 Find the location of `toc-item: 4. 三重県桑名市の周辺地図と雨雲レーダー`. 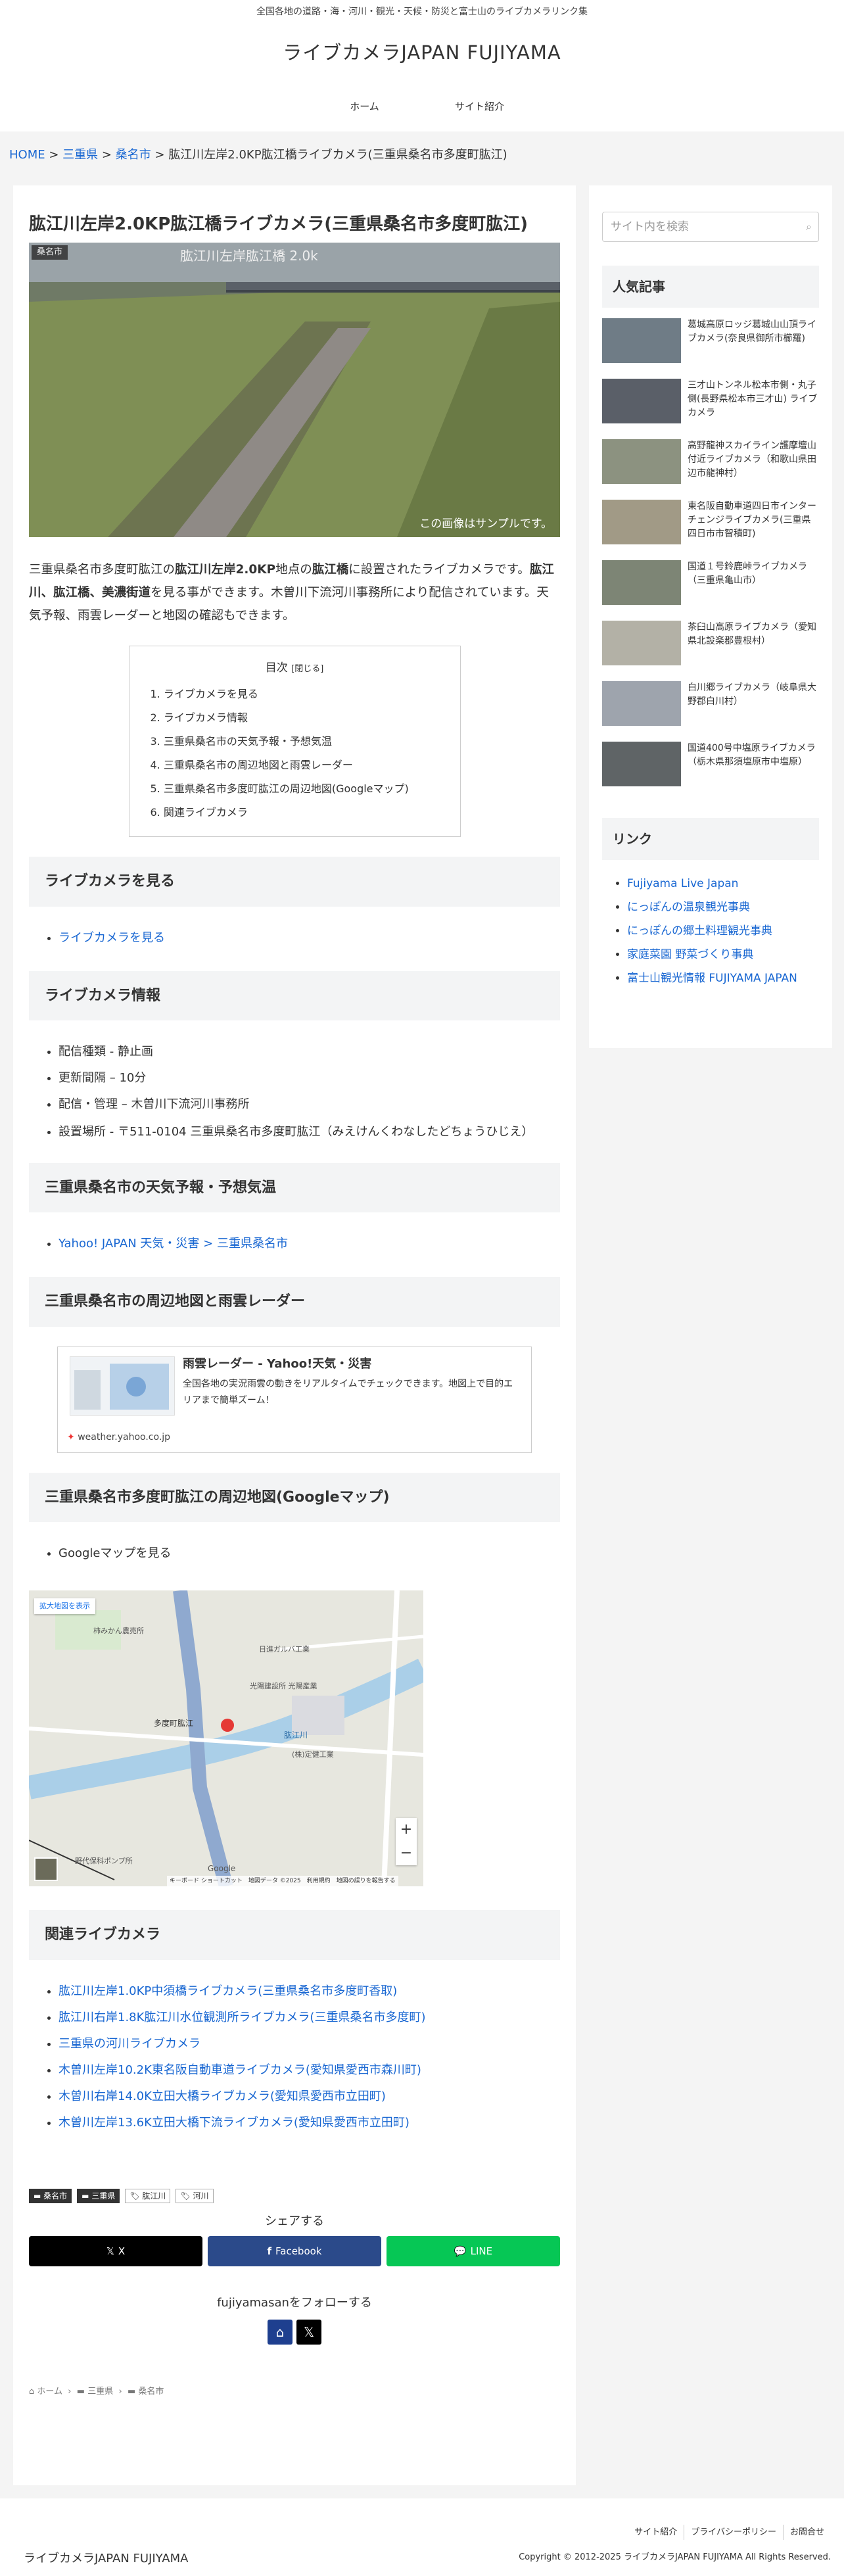

toc-item: 4. 三重県桑名市の周辺地図と雨雲レーダー is located at coordinates (297, 765).